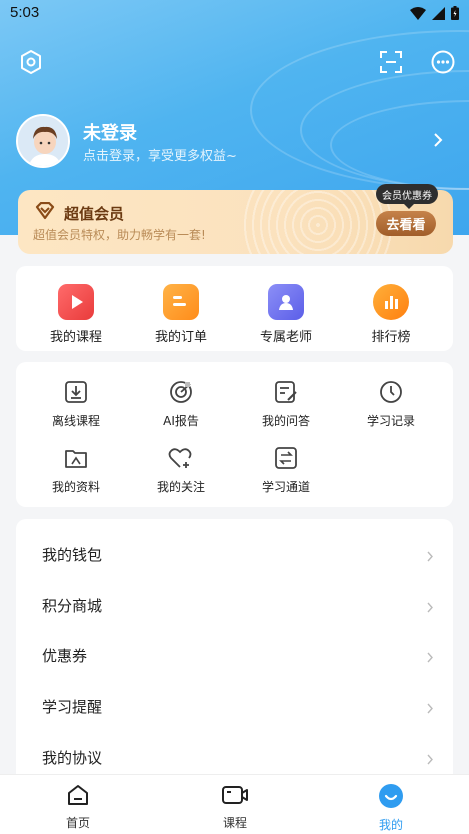 This screenshot has width=469, height=834. Describe the element at coordinates (235, 797) in the screenshot. I see `video-icon` at that location.